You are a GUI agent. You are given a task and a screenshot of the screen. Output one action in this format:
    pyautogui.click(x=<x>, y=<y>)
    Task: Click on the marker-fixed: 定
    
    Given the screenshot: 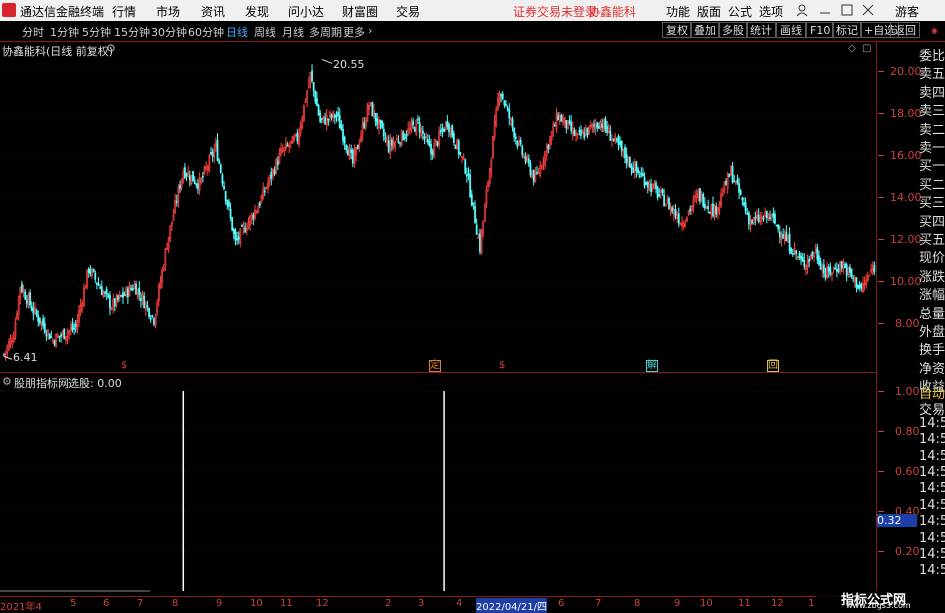 What is the action you would take?
    pyautogui.click(x=435, y=366)
    